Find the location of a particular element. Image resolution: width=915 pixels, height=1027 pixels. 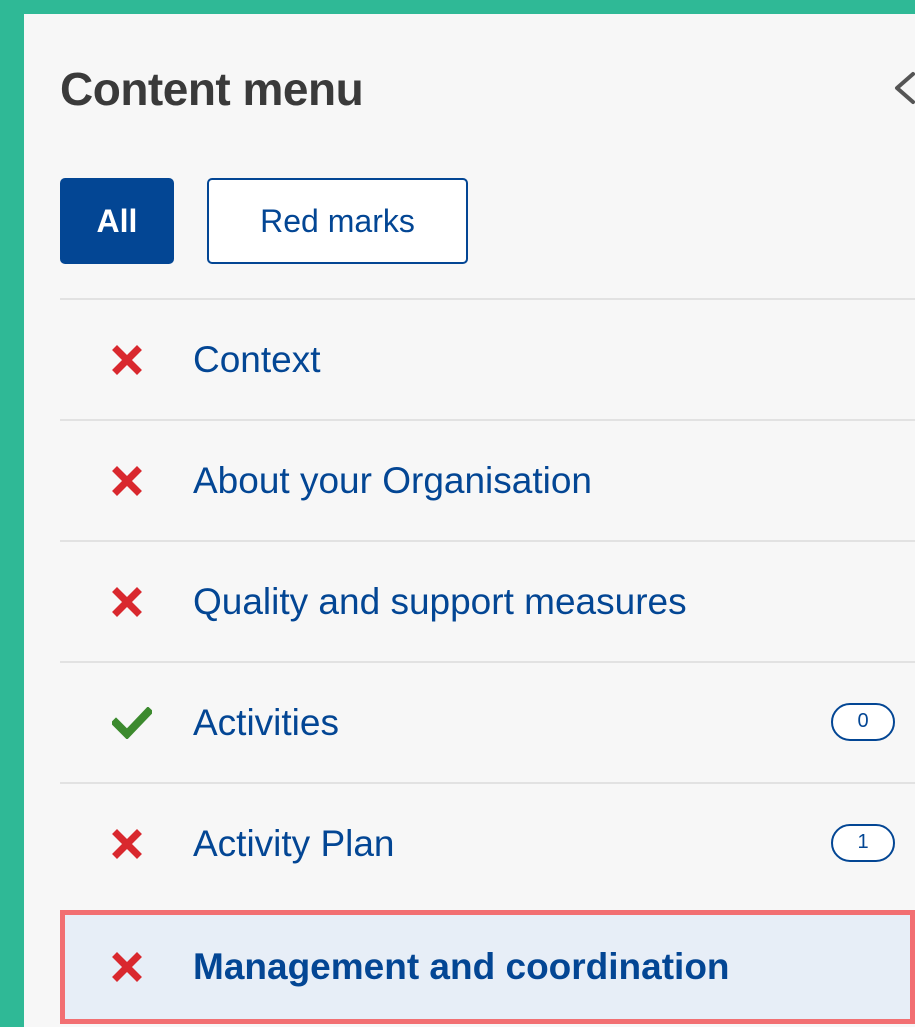

menu-item-quality-and-support-measures: Quality and support measures is located at coordinates (487, 600).